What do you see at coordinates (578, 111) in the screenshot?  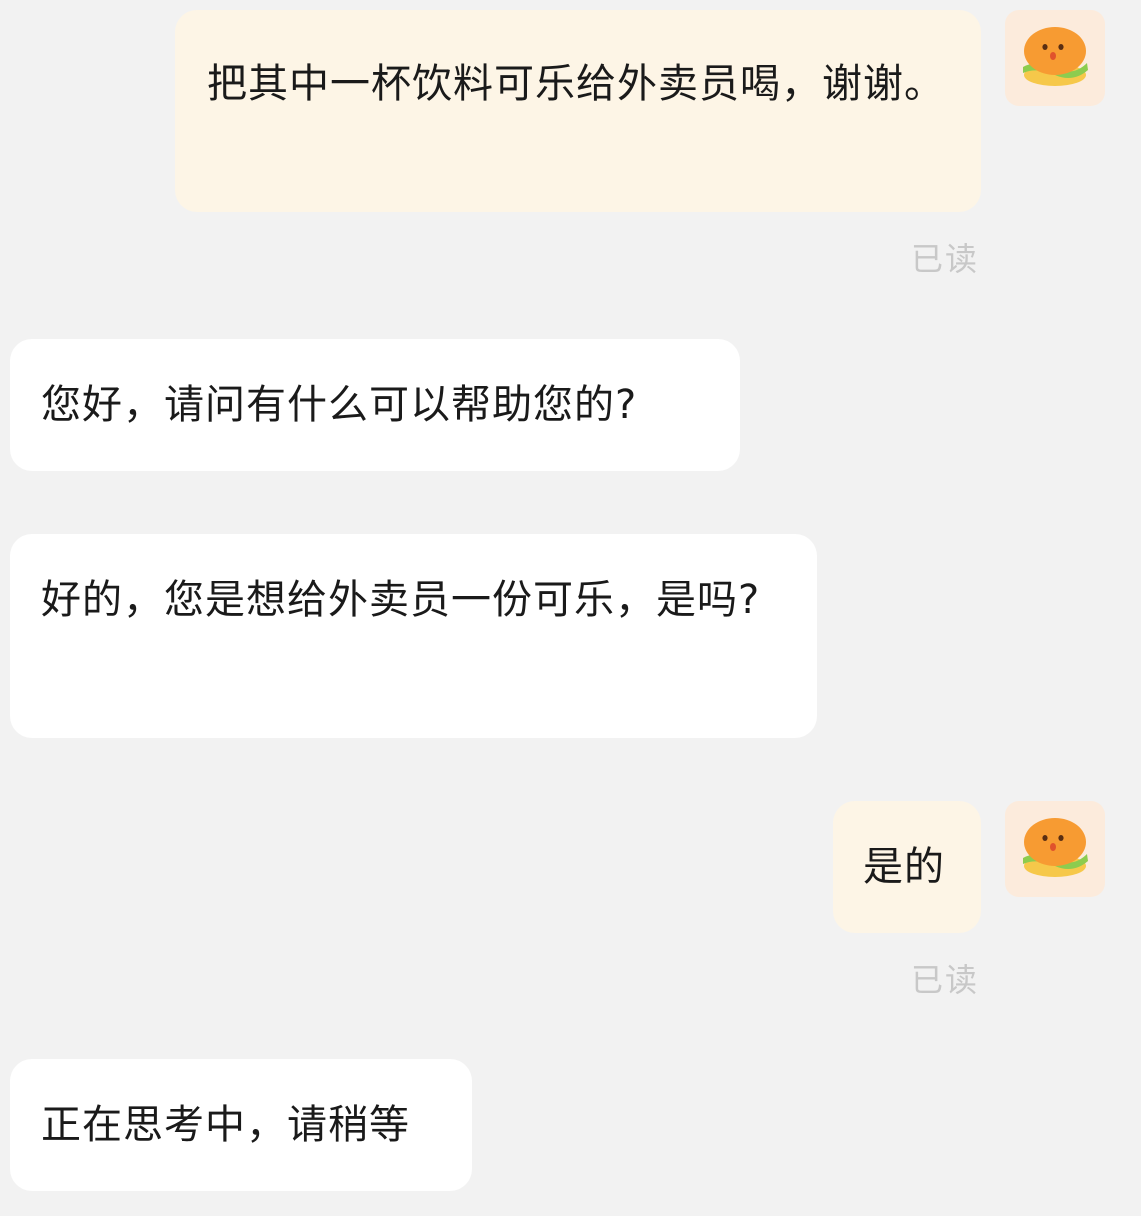 I see `user-message-bubble: 把其中一杯饮料可乐给外卖员喝，谢谢。` at bounding box center [578, 111].